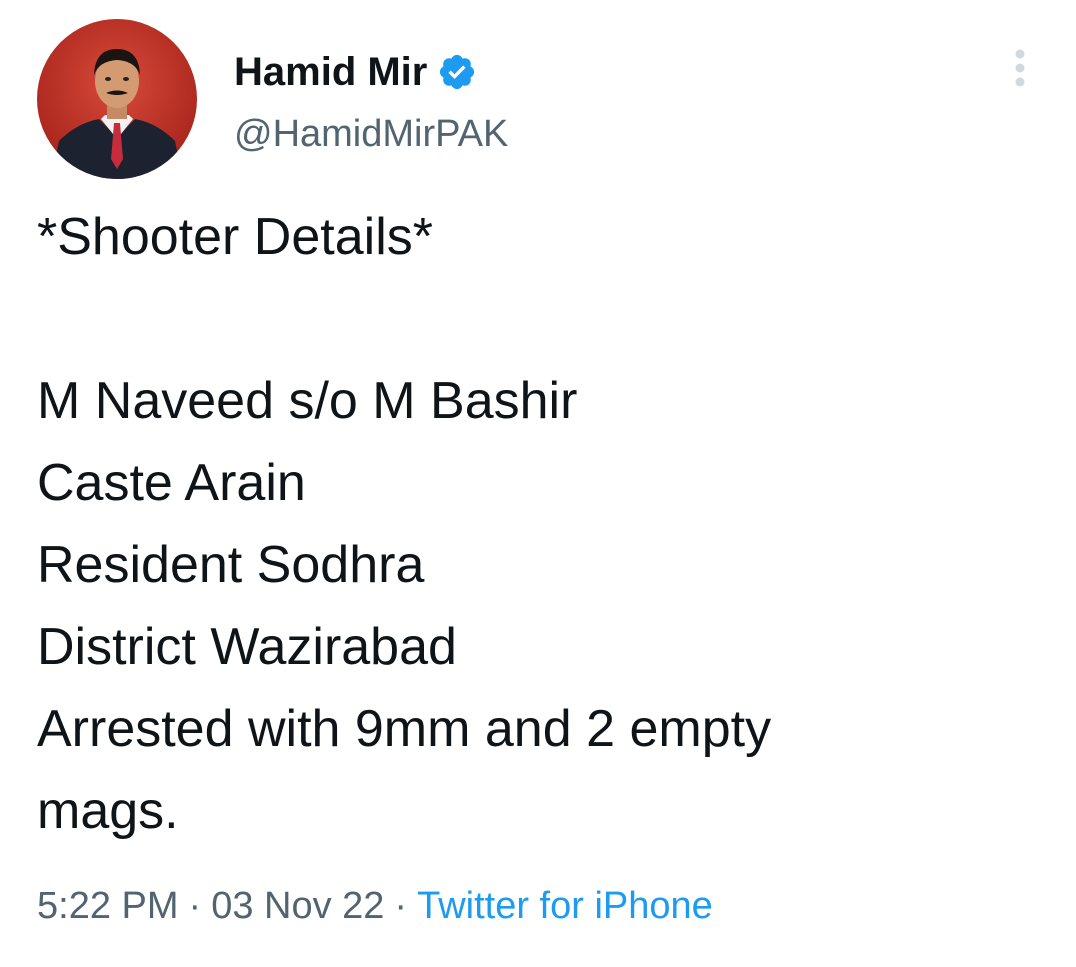  Describe the element at coordinates (247, 647) in the screenshot. I see `tweet-line: District Wazirabad` at that location.